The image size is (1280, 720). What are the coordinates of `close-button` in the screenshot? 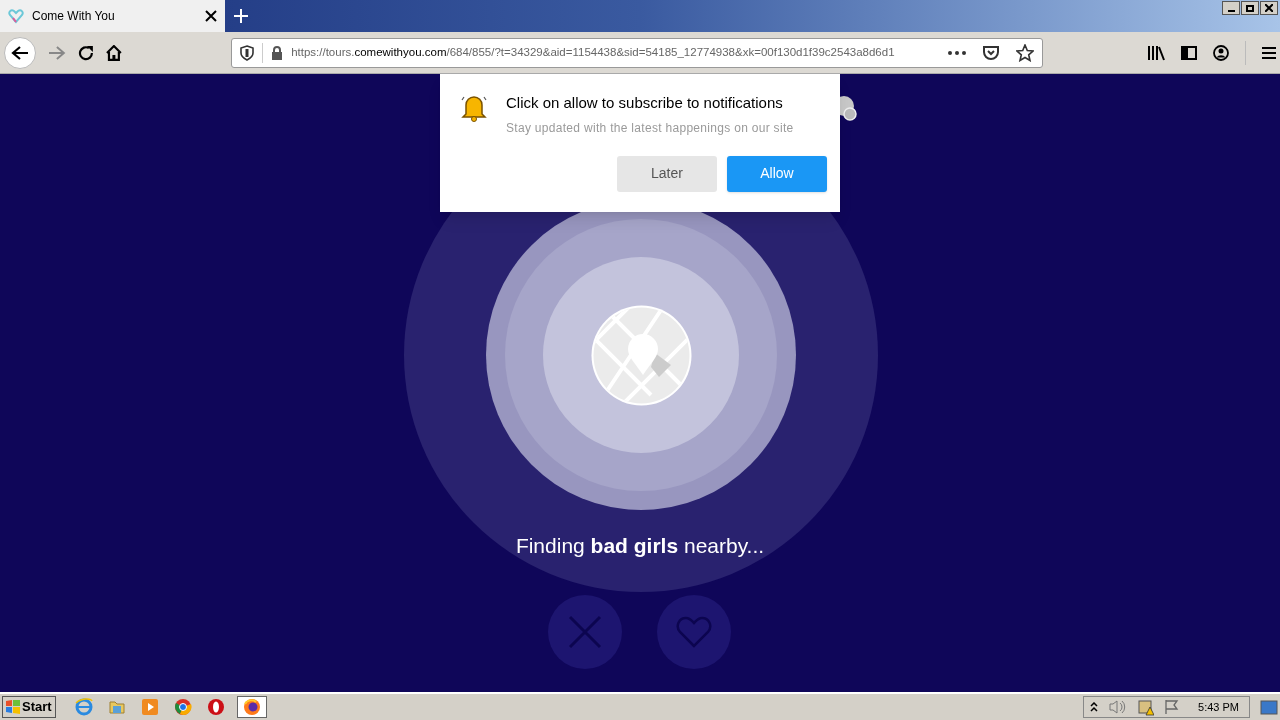 It's located at (1269, 8).